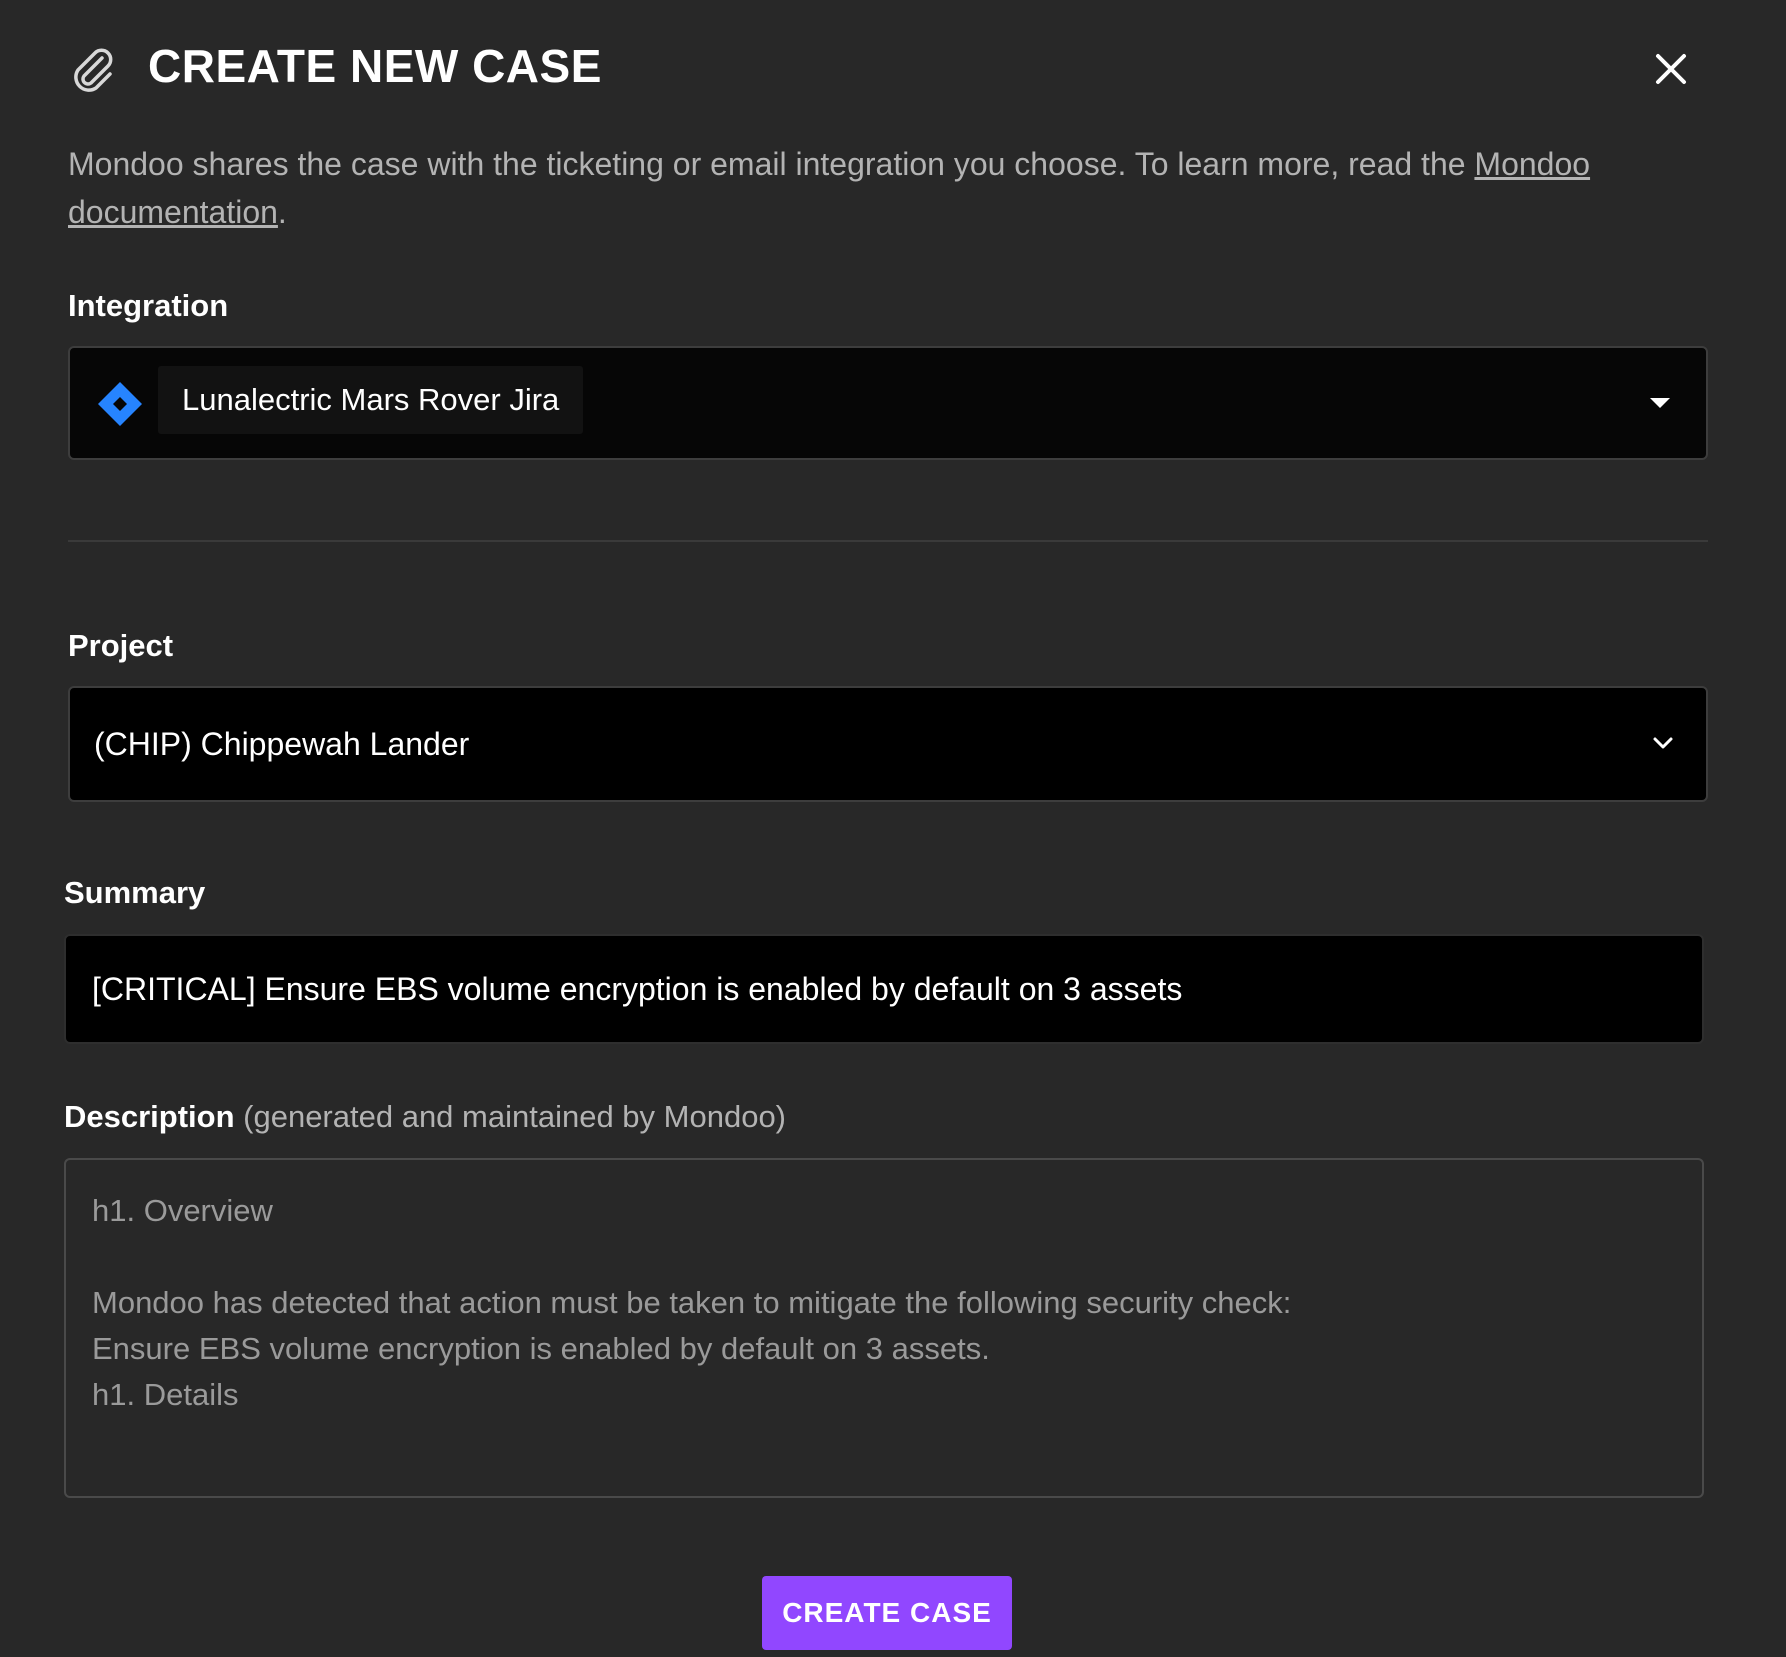 This screenshot has width=1786, height=1657. What do you see at coordinates (135, 892) in the screenshot?
I see `summary-label: Summary` at bounding box center [135, 892].